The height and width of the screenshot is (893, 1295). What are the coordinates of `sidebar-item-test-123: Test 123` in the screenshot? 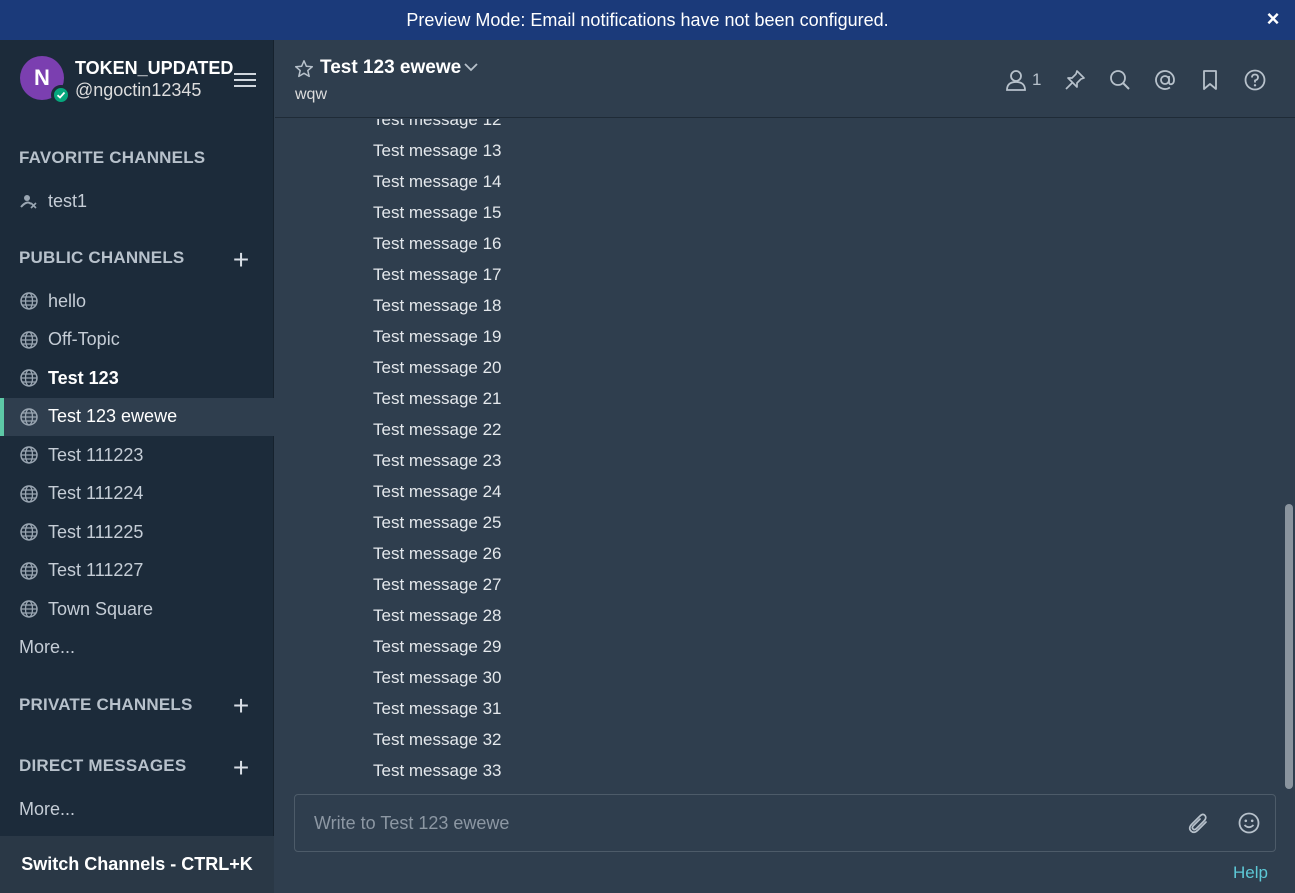 It's located at (137, 378).